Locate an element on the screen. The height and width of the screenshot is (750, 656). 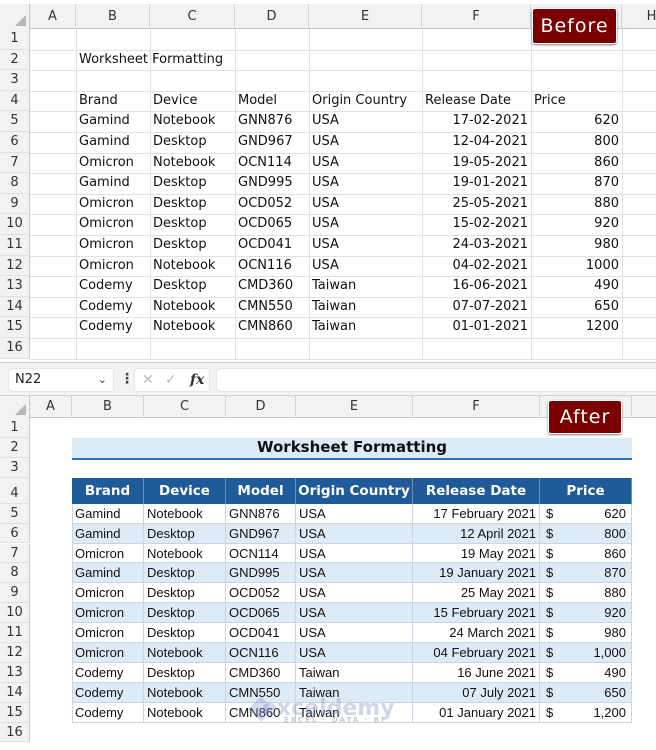
row-header-8: 8 is located at coordinates (15, 183).